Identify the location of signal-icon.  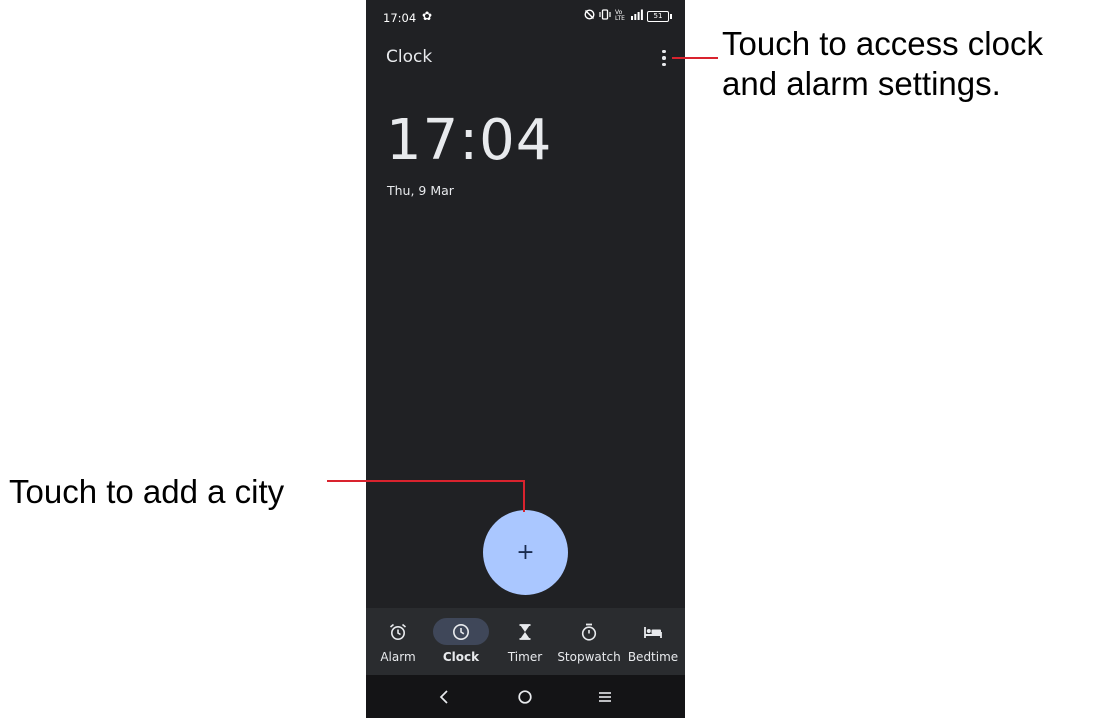
(637, 16).